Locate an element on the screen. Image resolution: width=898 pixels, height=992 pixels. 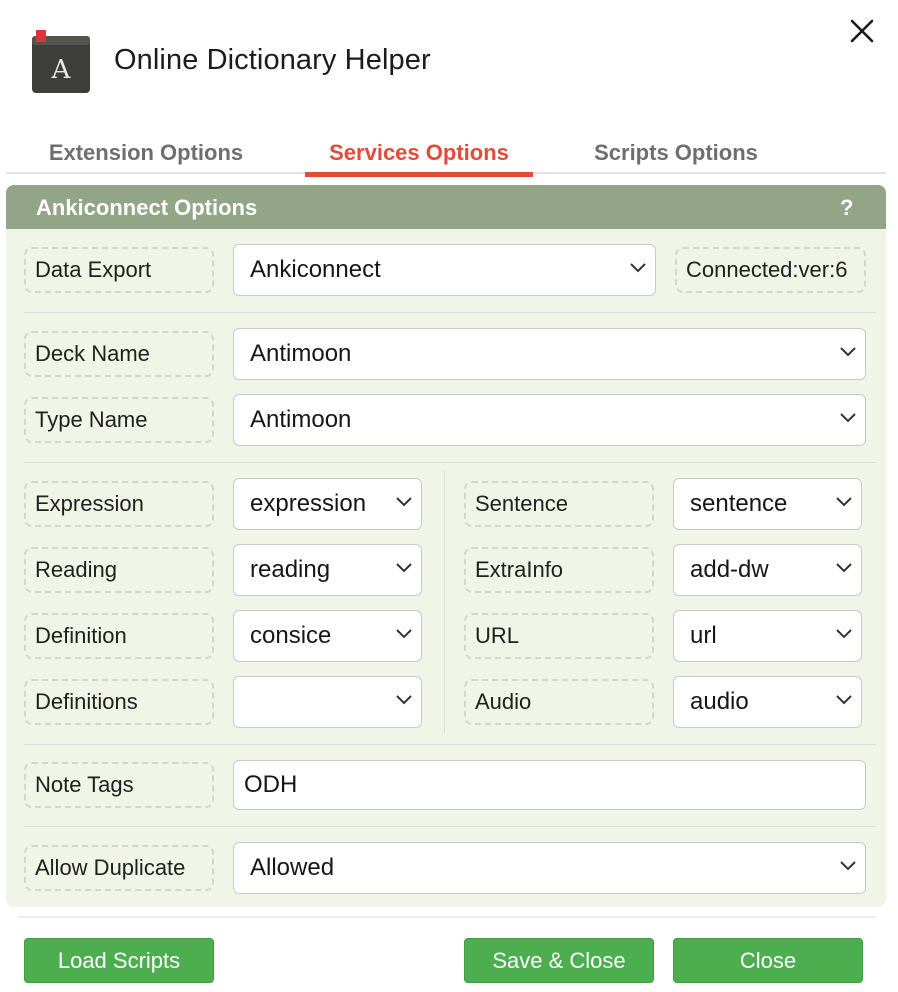
connection-status: Connected:ver:6 is located at coordinates (770, 270).